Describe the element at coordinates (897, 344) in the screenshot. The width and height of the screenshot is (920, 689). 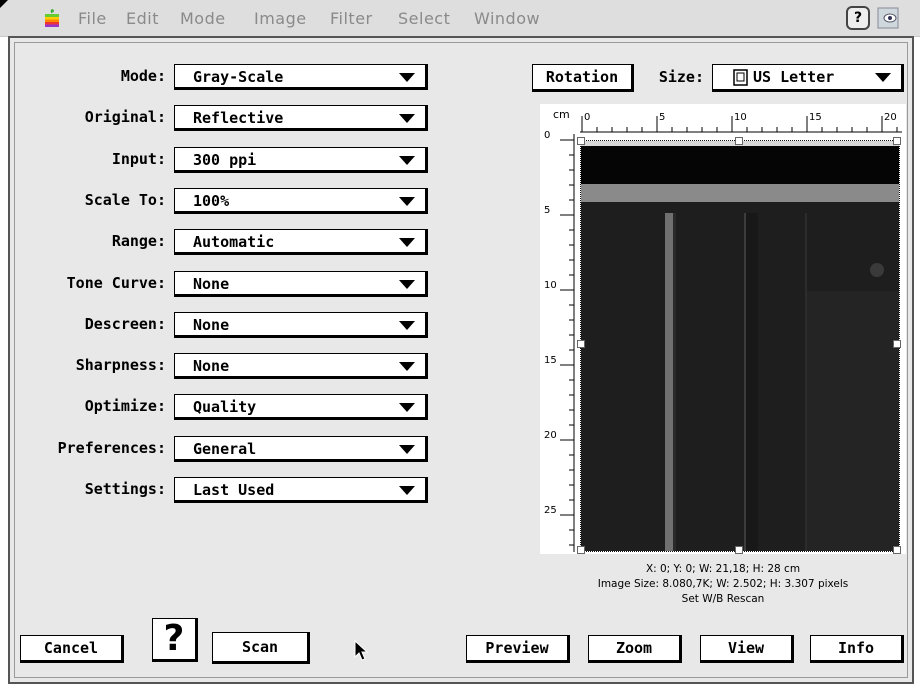
I see `crop-handle-mr` at that location.